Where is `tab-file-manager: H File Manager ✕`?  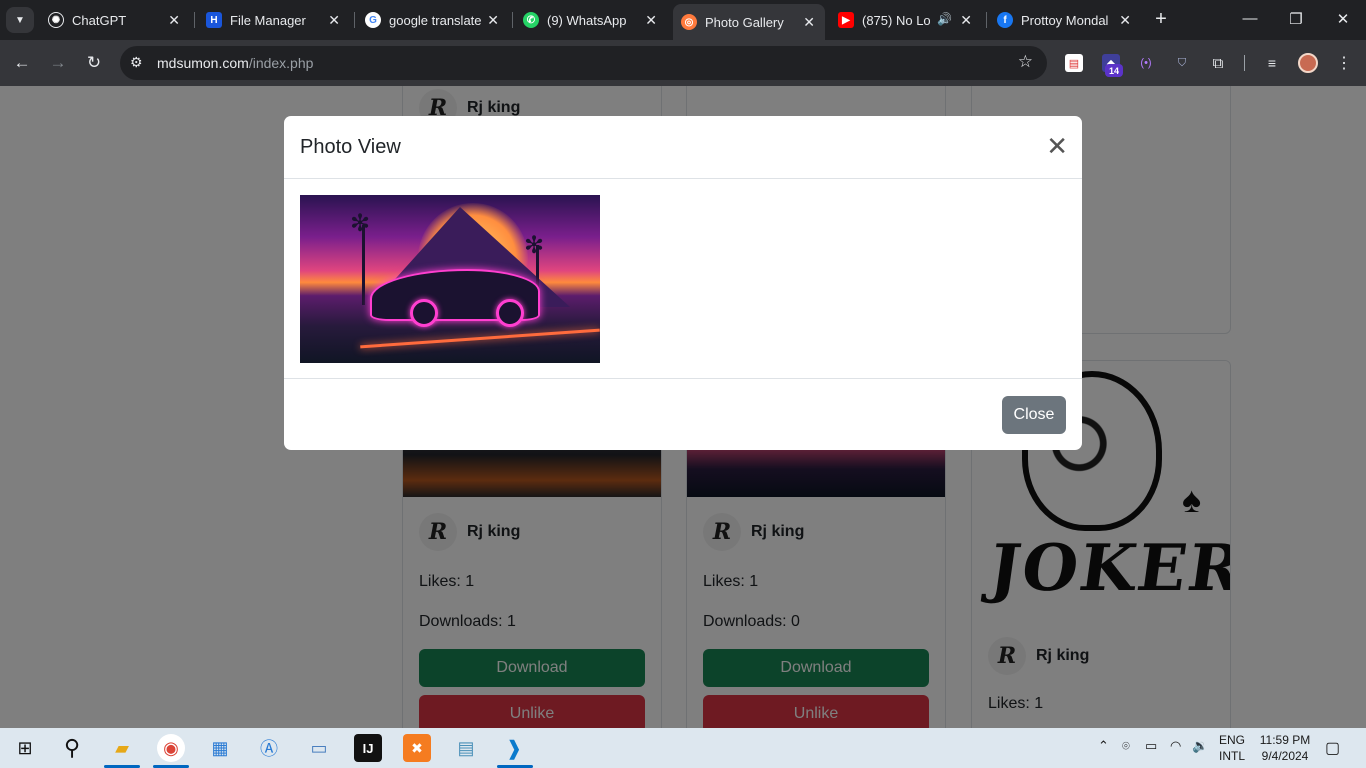
tab-file-manager: H File Manager ✕ is located at coordinates (274, 20).